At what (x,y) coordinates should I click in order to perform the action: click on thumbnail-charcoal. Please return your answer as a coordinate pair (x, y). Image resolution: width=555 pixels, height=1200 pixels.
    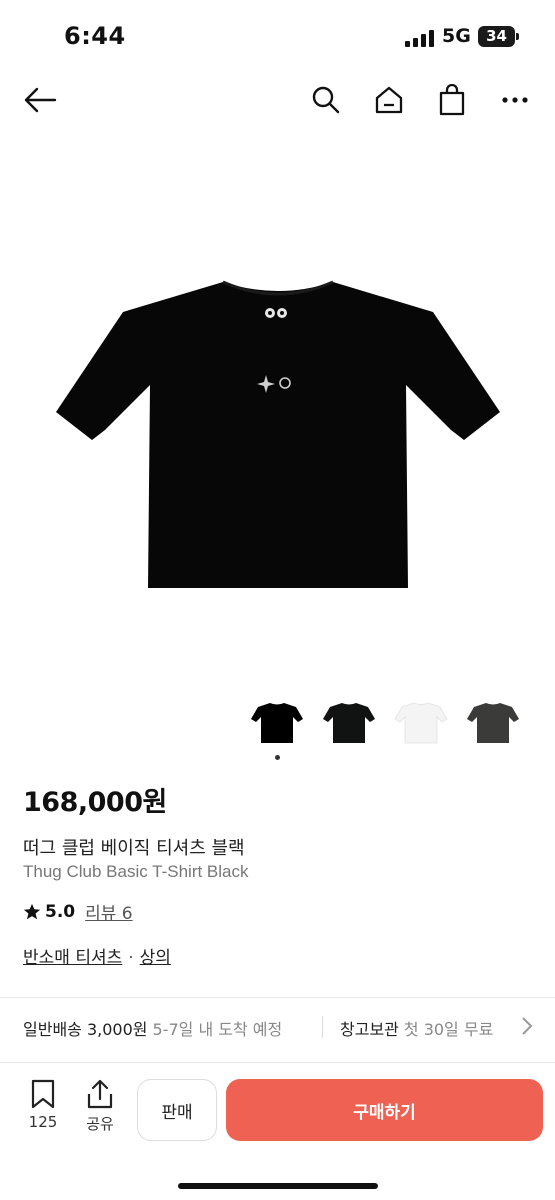
    Looking at the image, I should click on (493, 721).